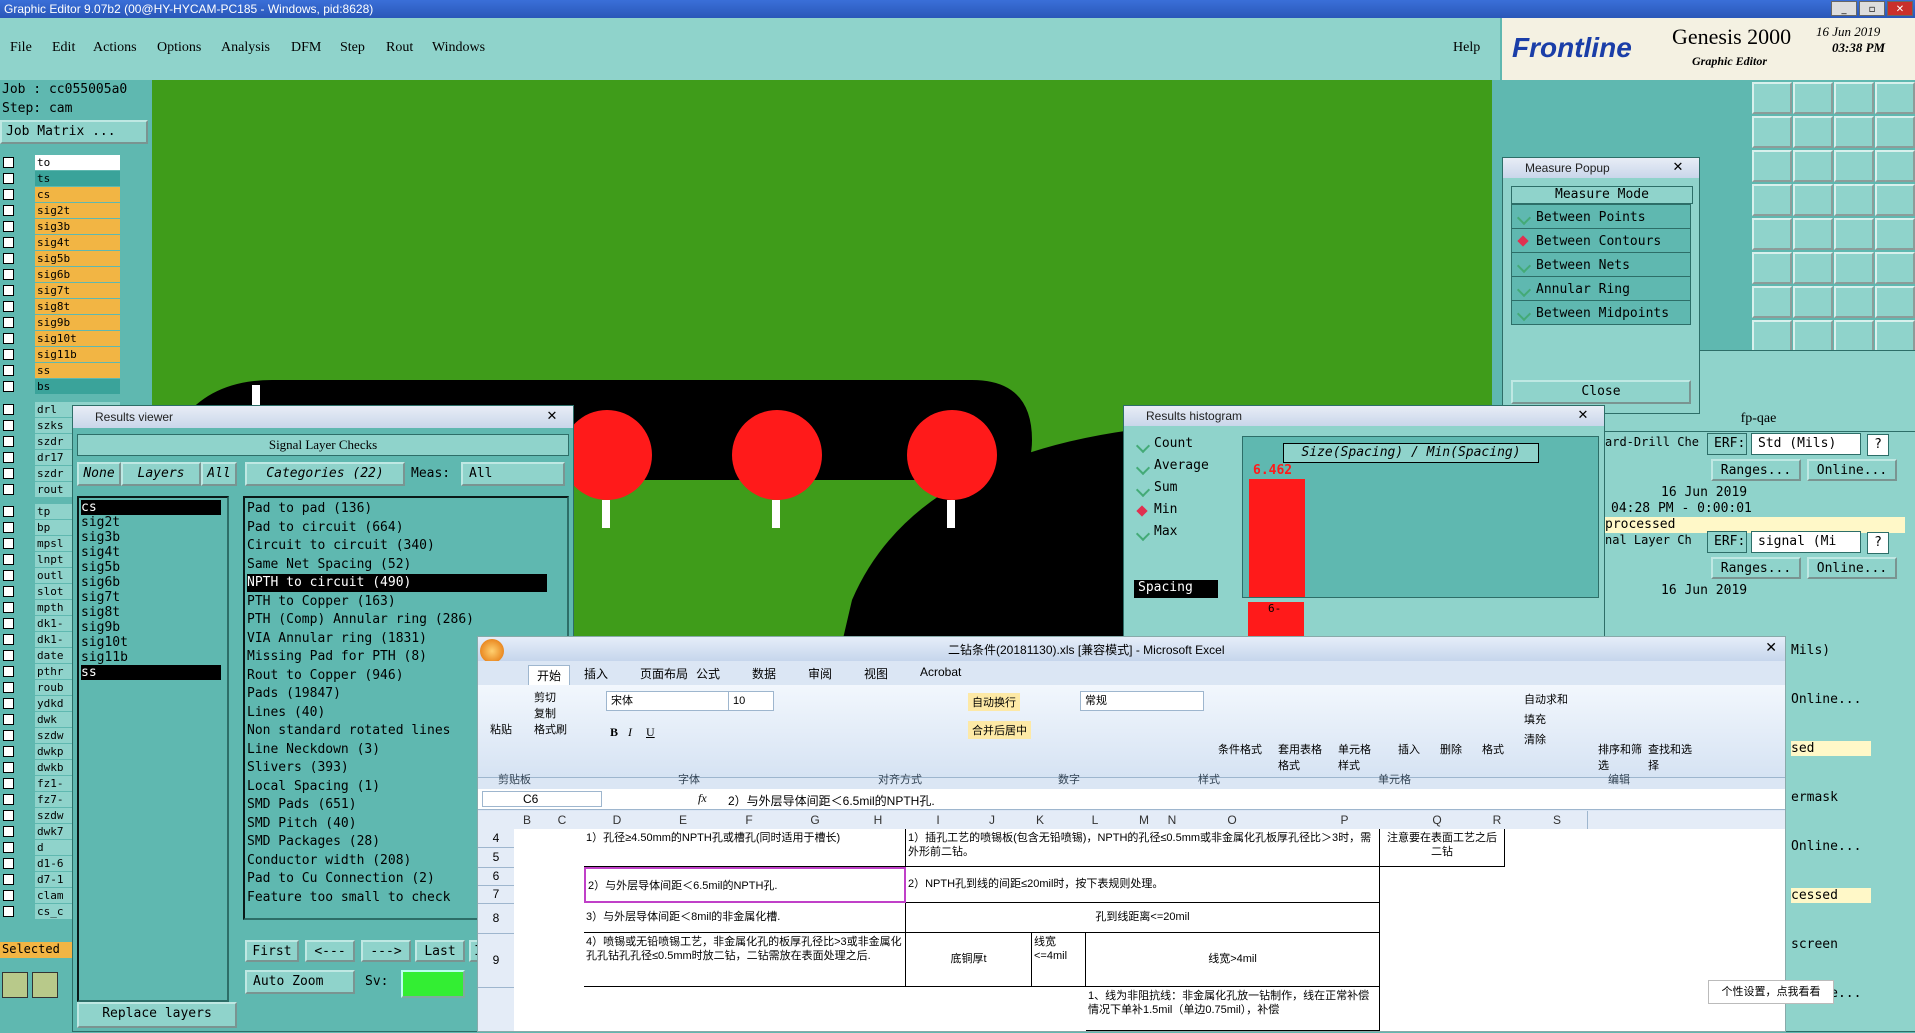 This screenshot has width=1915, height=1033. Describe the element at coordinates (1172, 820) in the screenshot. I see `column-header: N` at that location.